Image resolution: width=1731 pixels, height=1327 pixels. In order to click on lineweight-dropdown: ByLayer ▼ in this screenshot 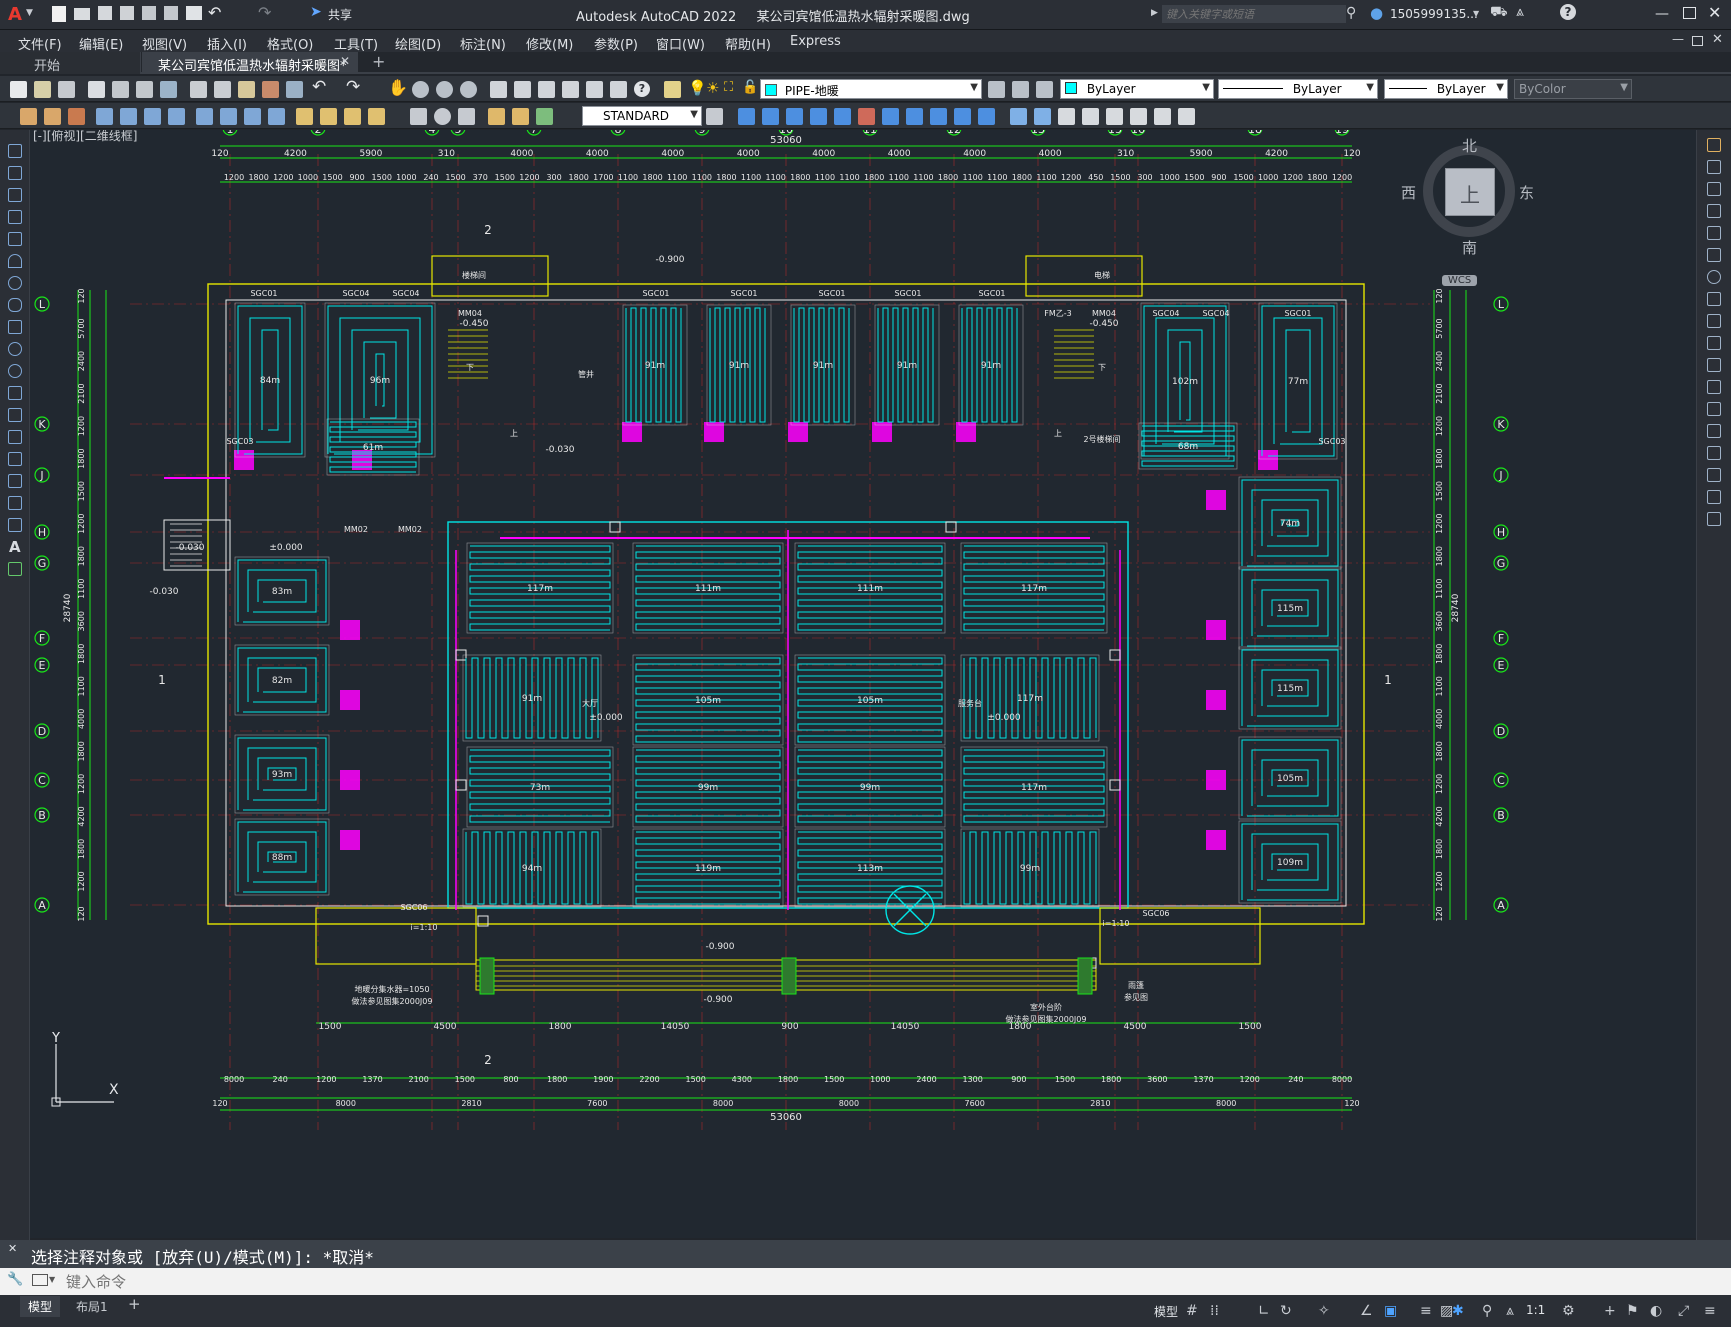, I will do `click(1446, 89)`.